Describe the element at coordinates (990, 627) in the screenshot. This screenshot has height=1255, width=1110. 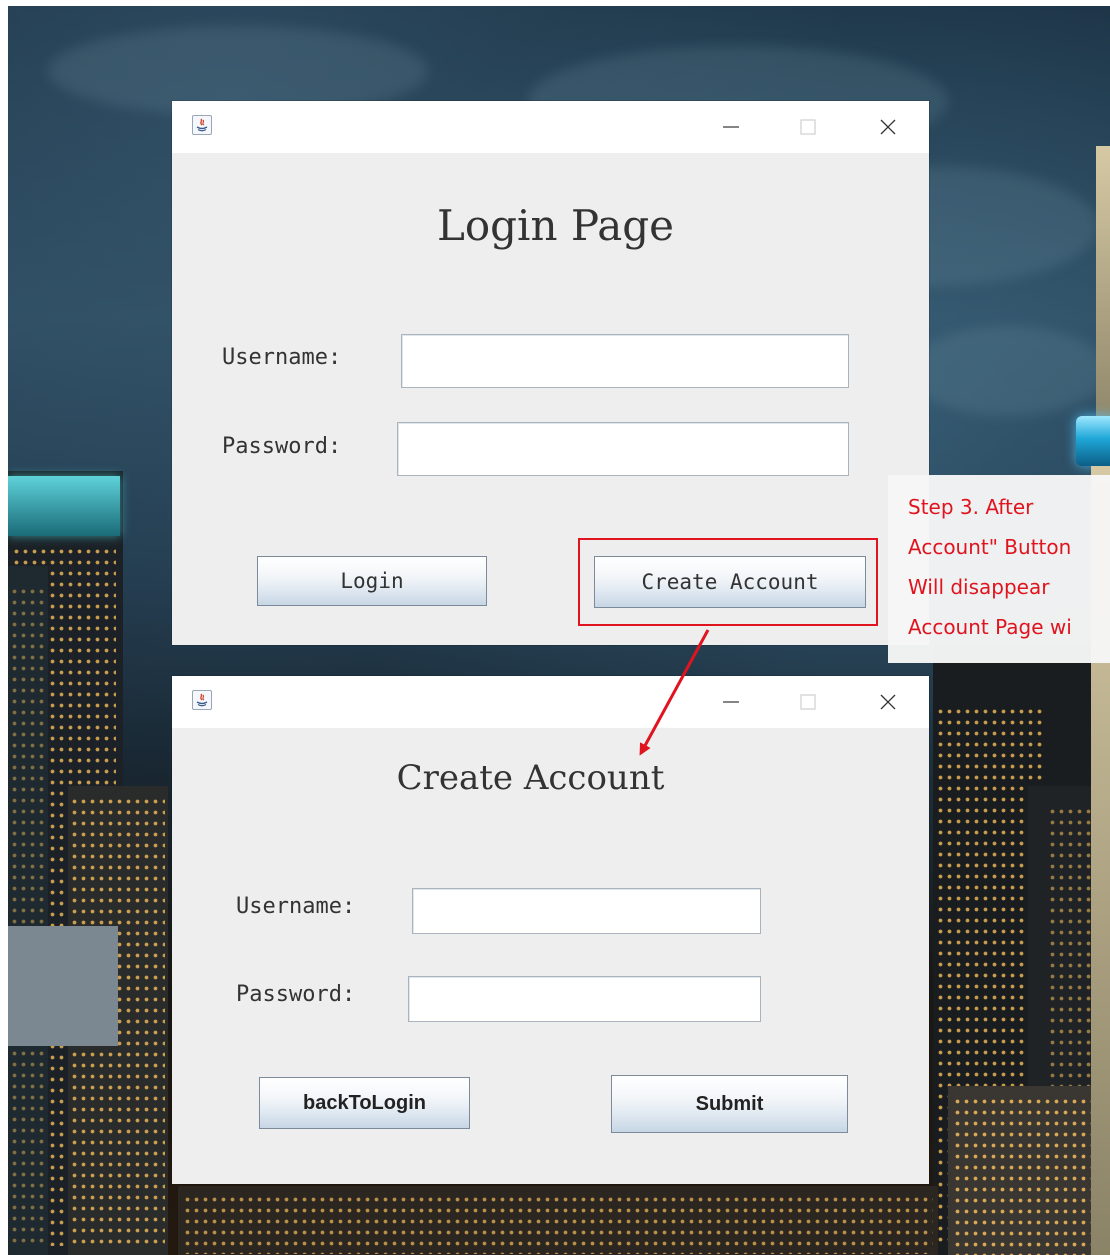
I see `note-line: Account Page wi` at that location.